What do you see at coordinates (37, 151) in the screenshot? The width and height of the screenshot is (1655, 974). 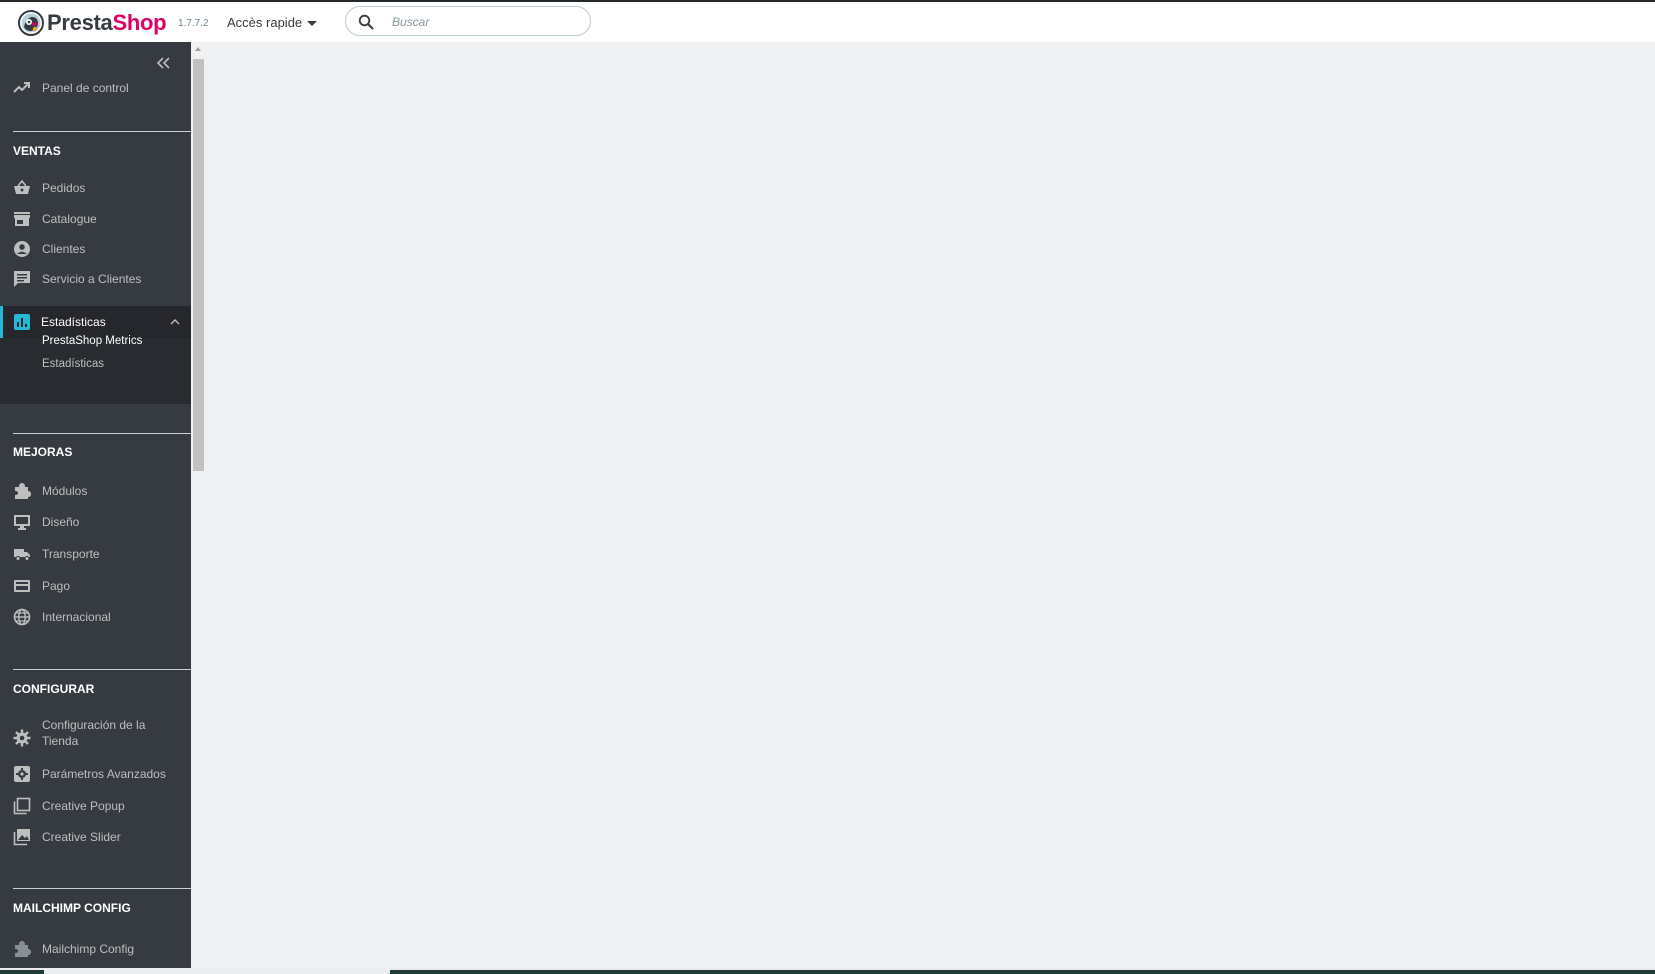 I see `section-title-ventas: VENTAS` at bounding box center [37, 151].